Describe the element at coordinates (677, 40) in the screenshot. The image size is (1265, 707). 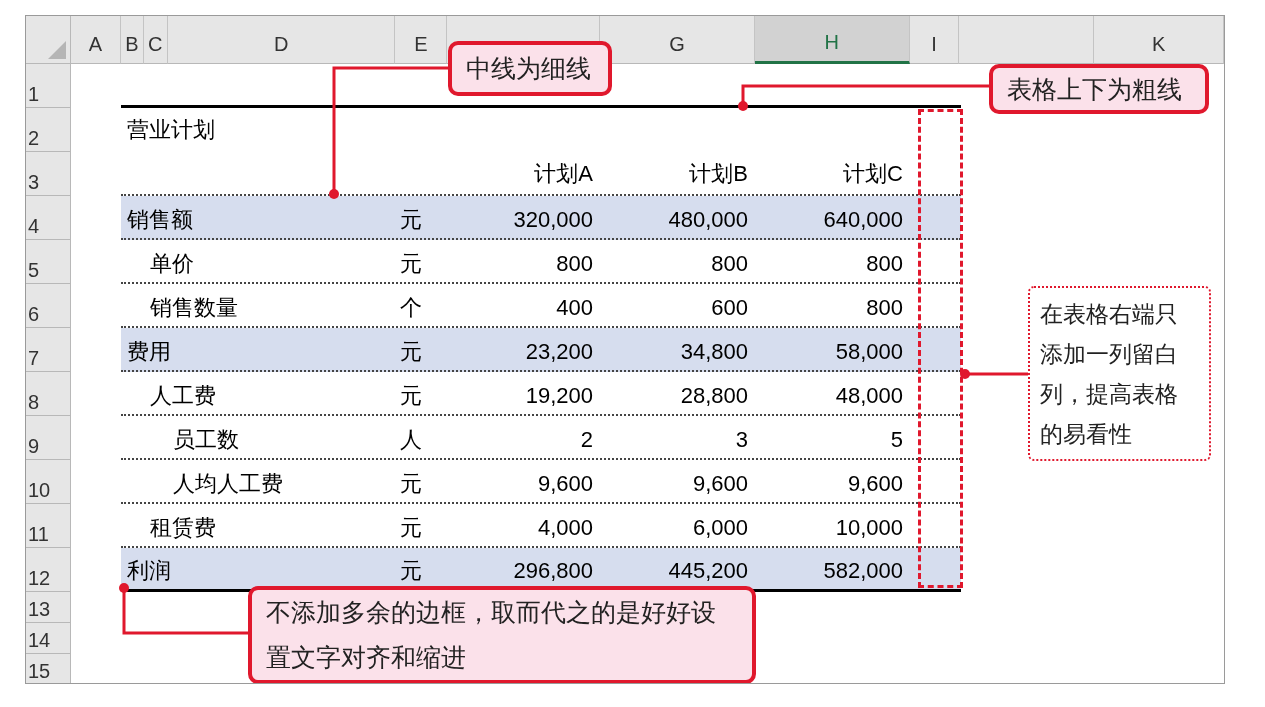
I see `column-header: G` at that location.